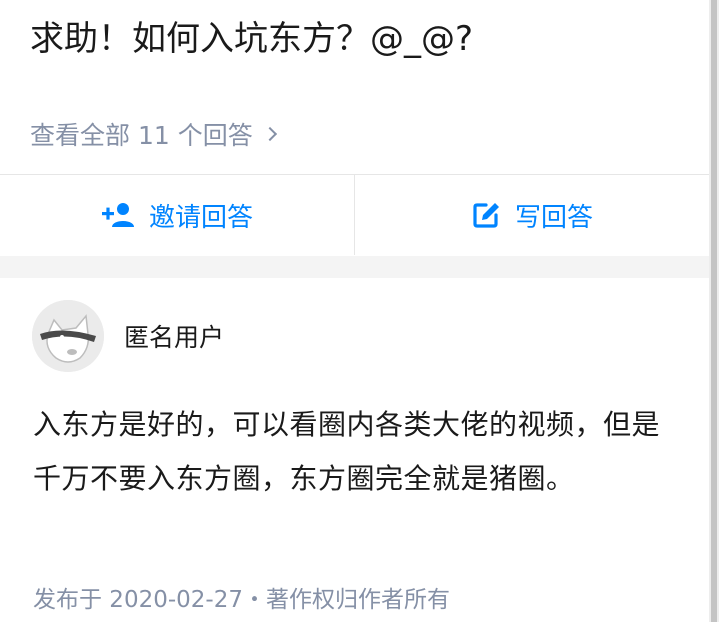 The width and height of the screenshot is (719, 622). Describe the element at coordinates (174, 336) in the screenshot. I see `author-name: 匿名用户` at that location.